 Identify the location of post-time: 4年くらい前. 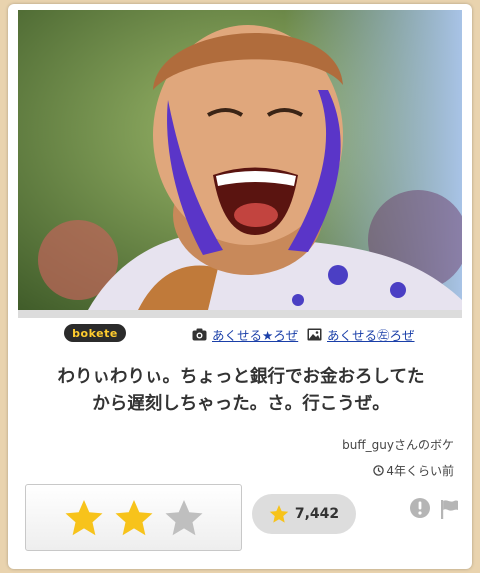
(413, 470).